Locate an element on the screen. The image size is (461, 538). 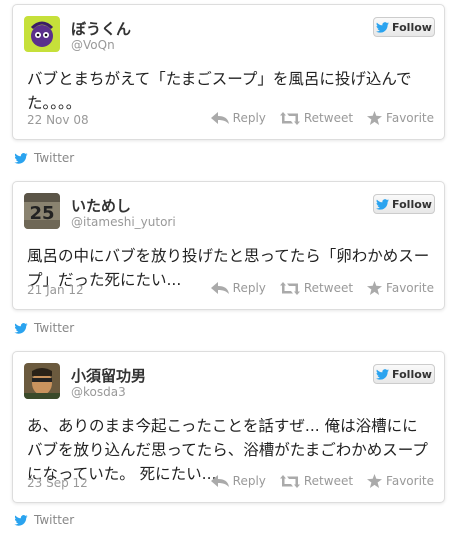
tweet-footer: 23 Sep 12 Reply Retweet Favorite is located at coordinates (230, 483).